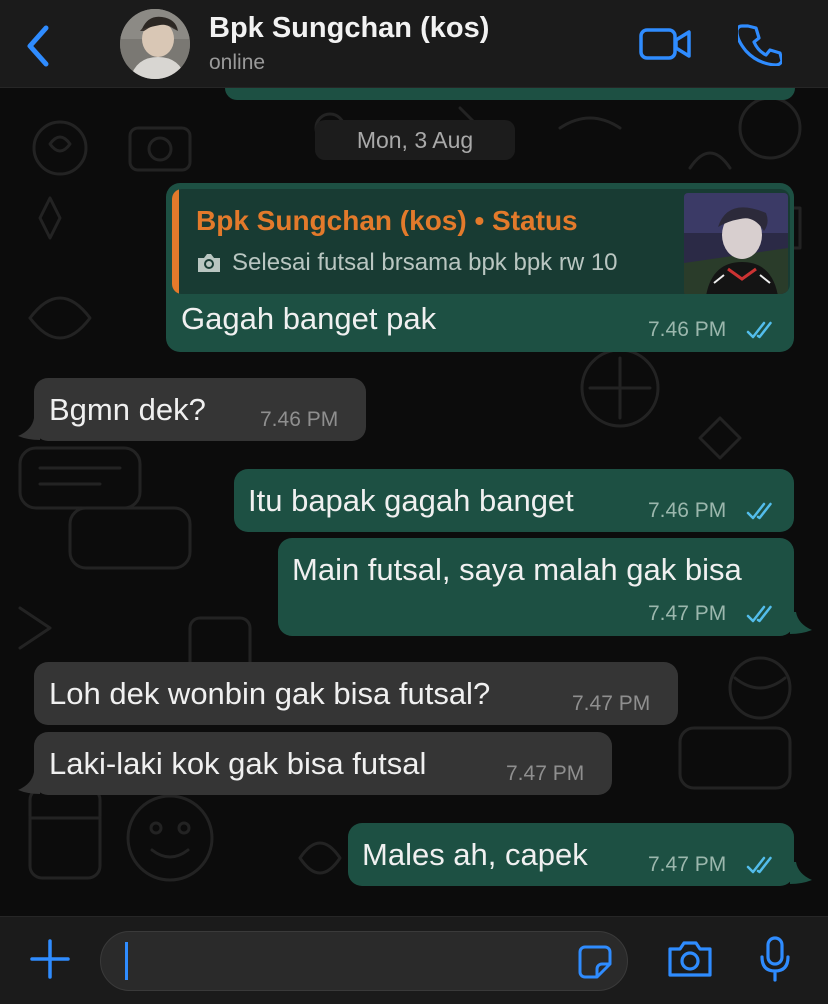  Describe the element at coordinates (387, 220) in the screenshot. I see `quoted-status-title: Bpk Sungchan (kos) • Status` at that location.